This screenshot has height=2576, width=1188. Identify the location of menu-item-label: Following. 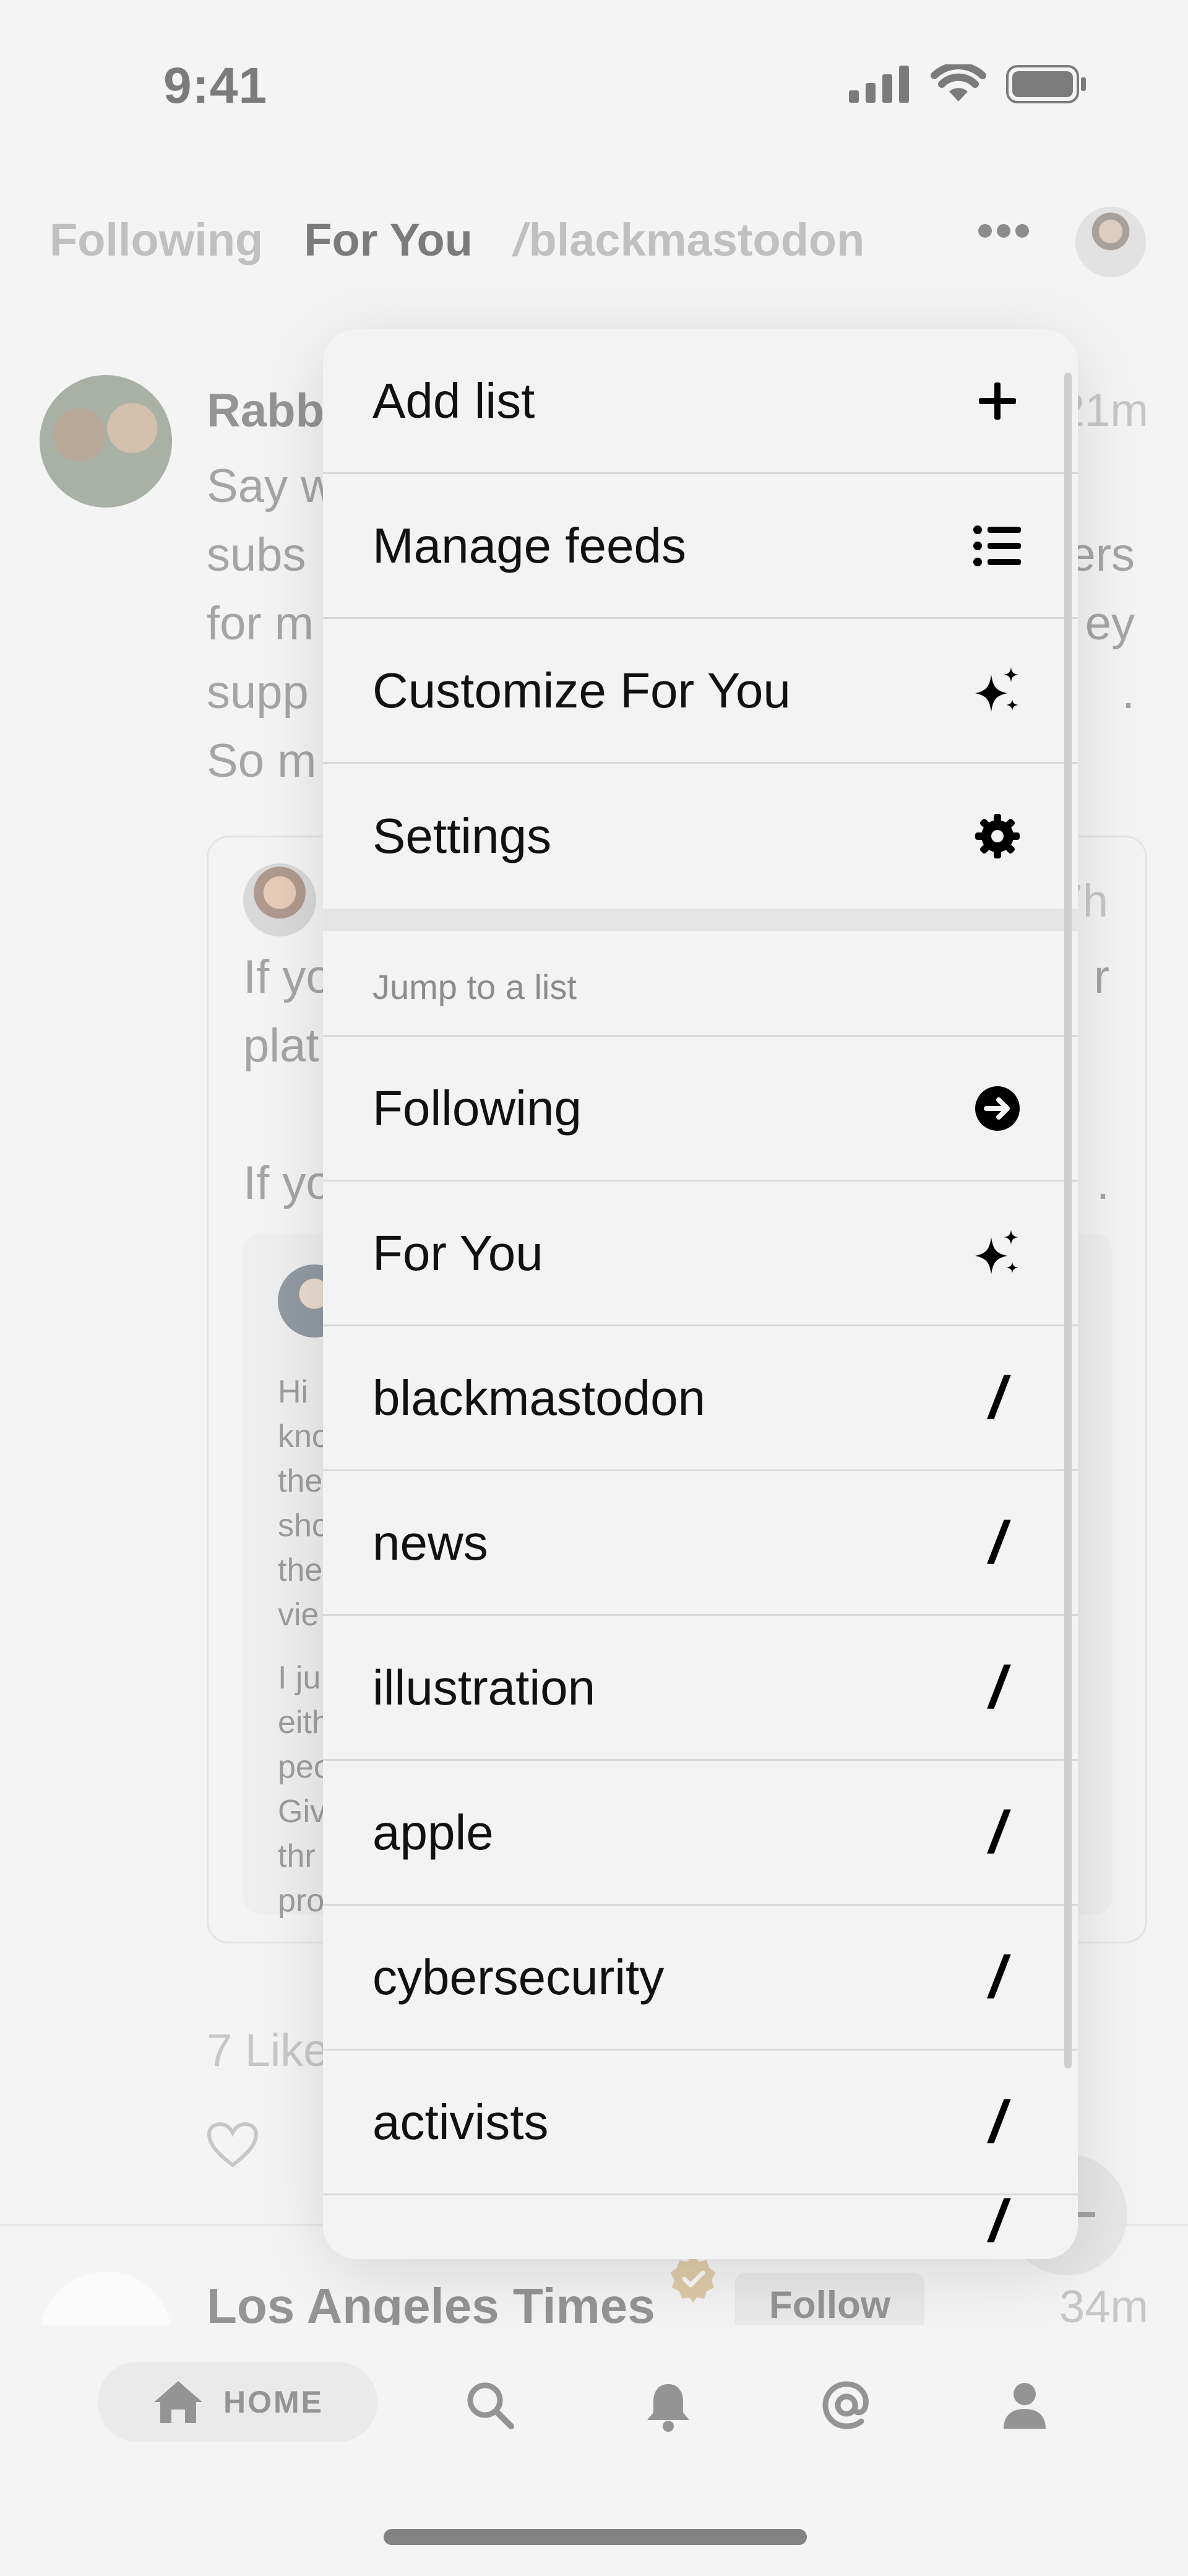
(477, 1108).